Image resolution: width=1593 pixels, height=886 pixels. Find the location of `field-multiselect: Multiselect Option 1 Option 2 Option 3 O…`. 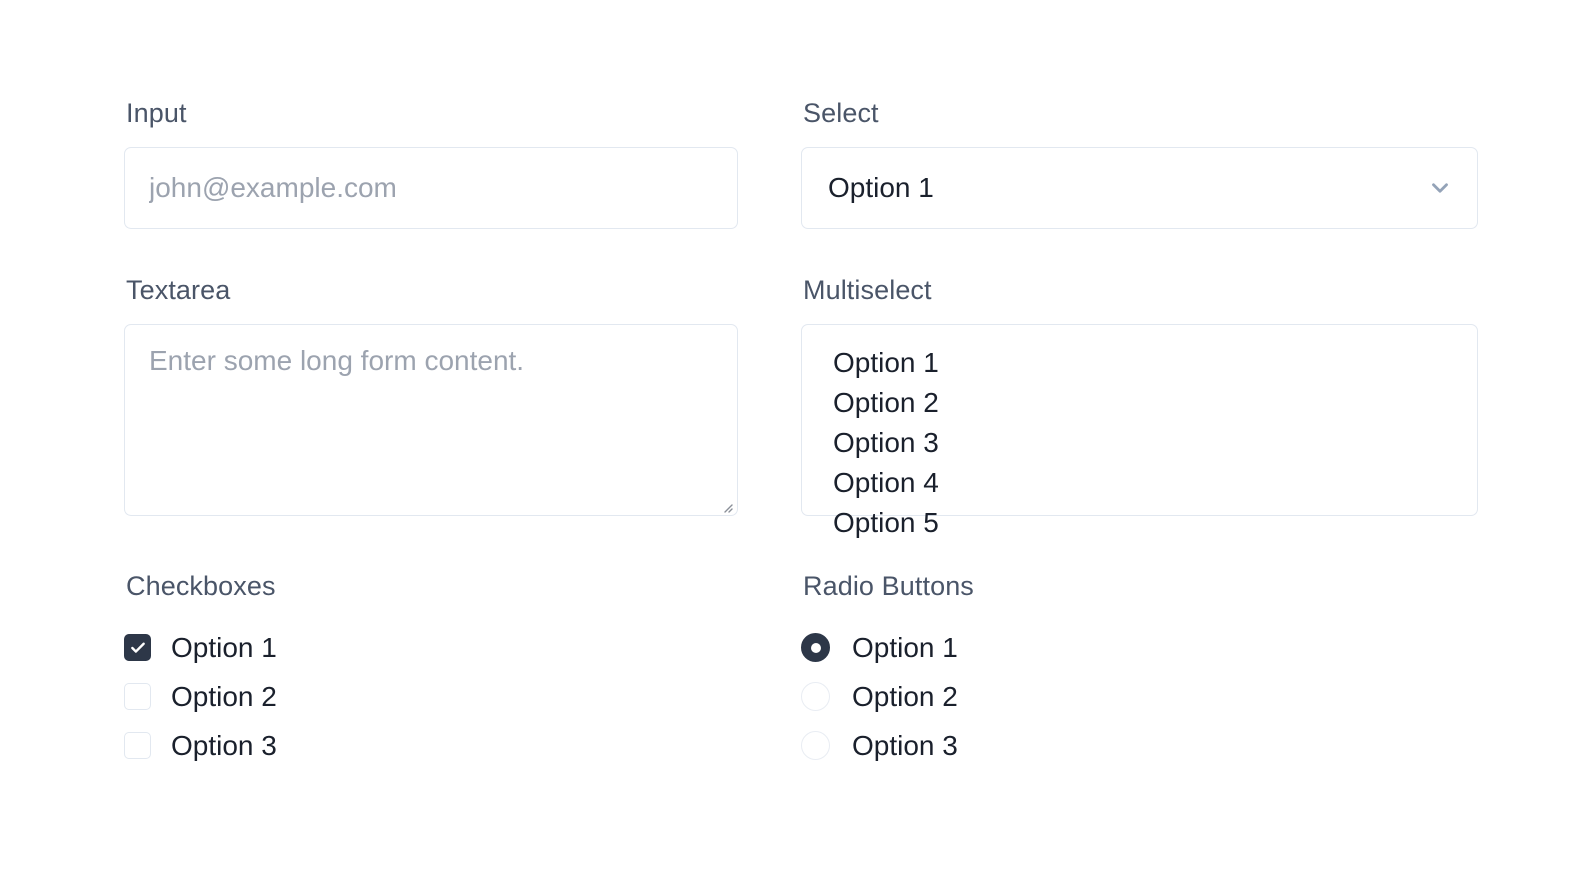

field-multiselect: Multiselect Option 1 Option 2 Option 3 O… is located at coordinates (1139, 405).